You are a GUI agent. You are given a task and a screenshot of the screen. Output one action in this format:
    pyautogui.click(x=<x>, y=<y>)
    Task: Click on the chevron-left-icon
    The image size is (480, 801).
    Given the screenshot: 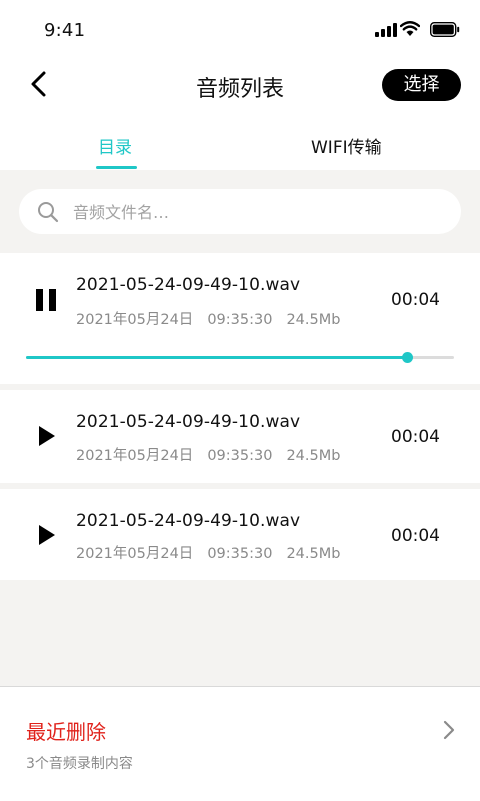 What is the action you would take?
    pyautogui.click(x=38, y=84)
    